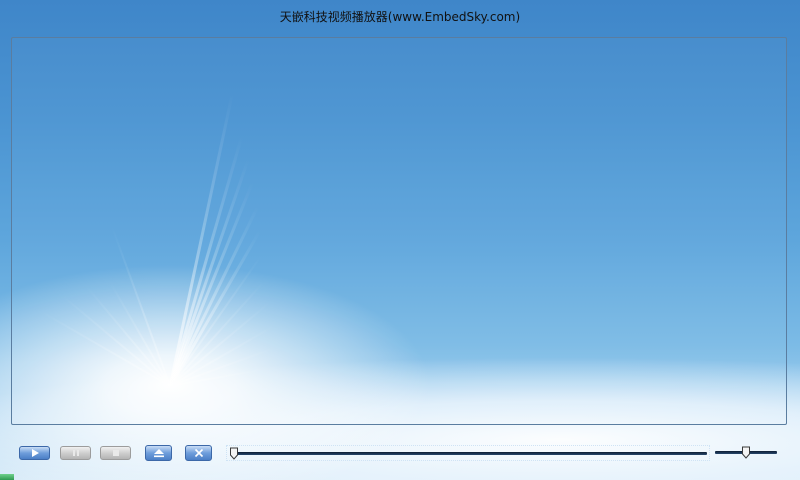 The width and height of the screenshot is (800, 480). I want to click on play-button, so click(34, 453).